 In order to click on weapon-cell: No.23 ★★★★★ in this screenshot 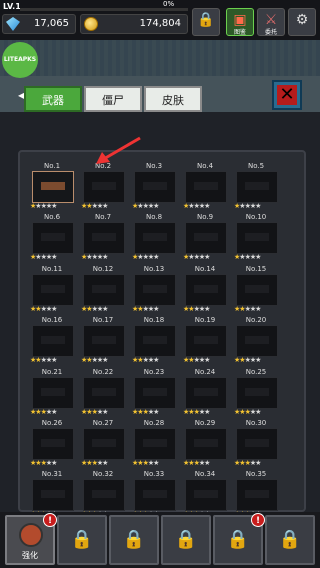, I will do `click(154, 394)`.